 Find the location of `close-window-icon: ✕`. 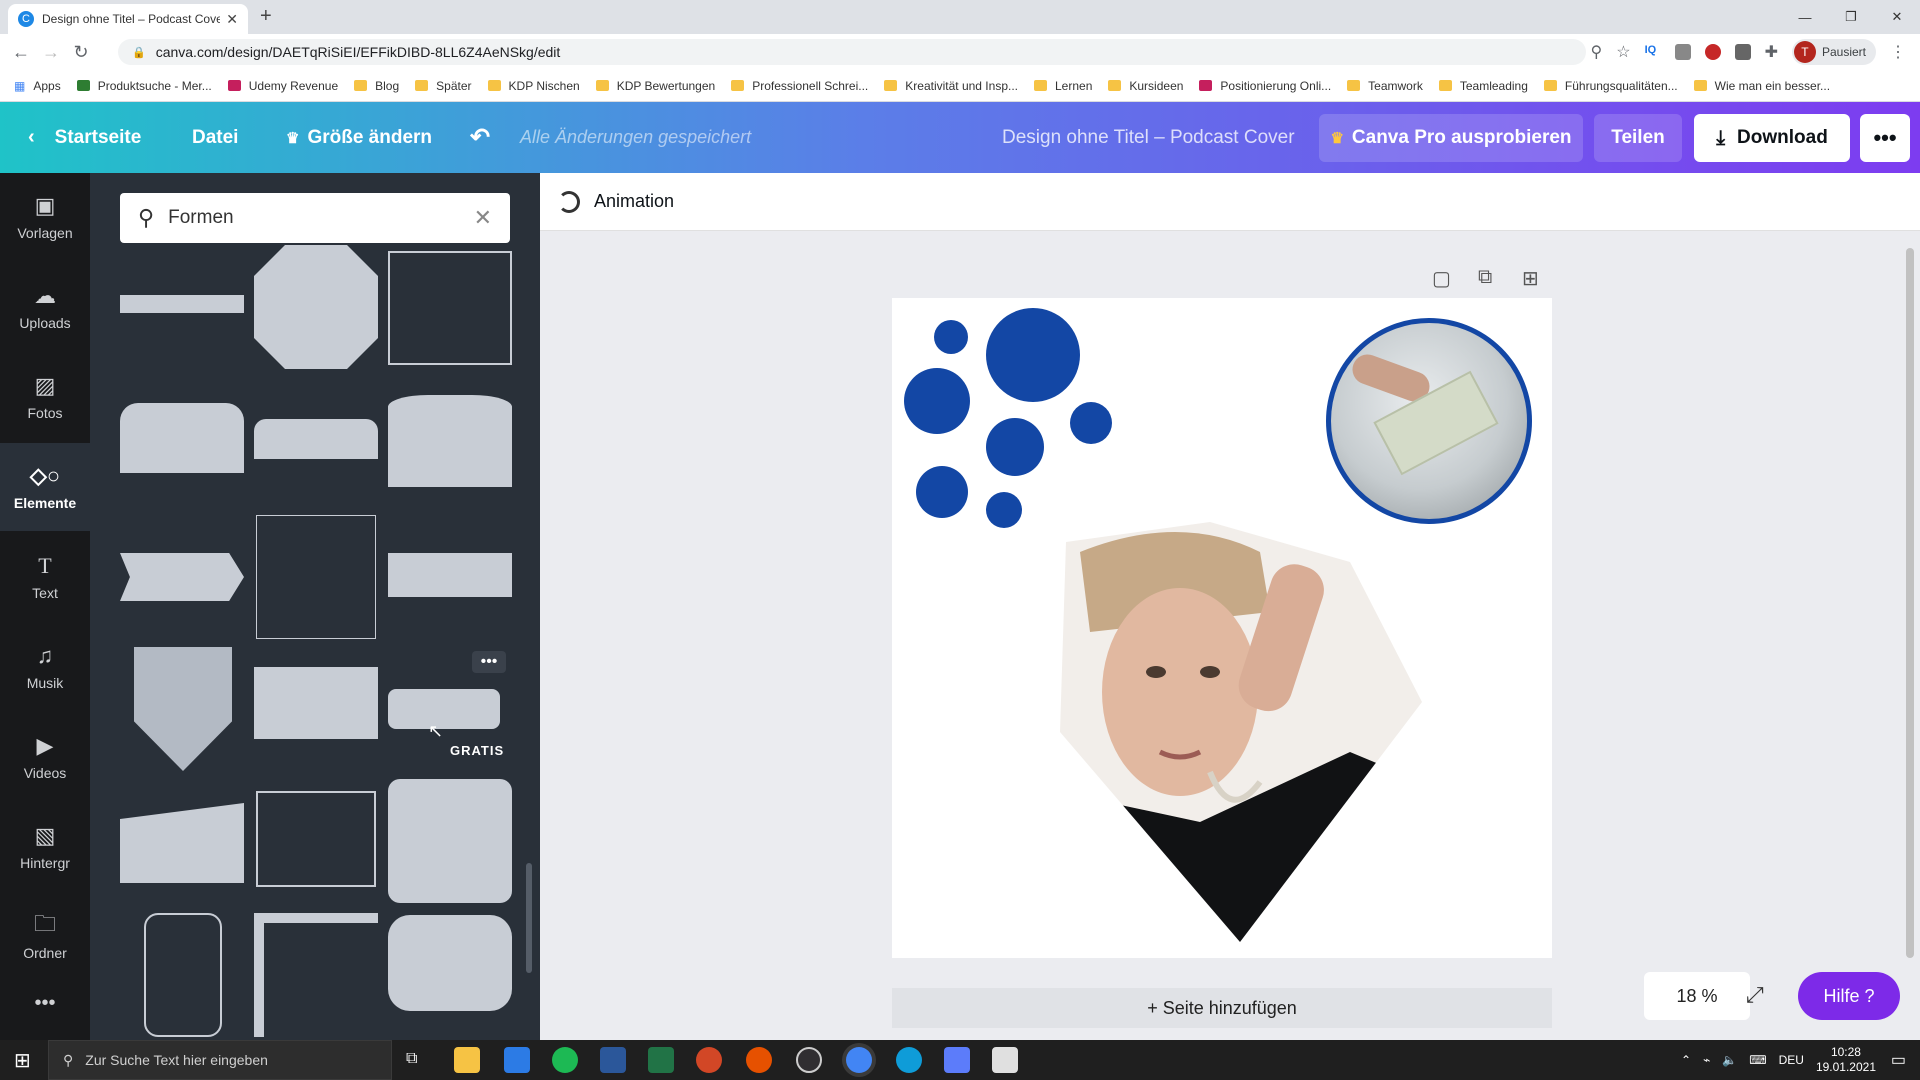

close-window-icon: ✕ is located at coordinates (1897, 17).